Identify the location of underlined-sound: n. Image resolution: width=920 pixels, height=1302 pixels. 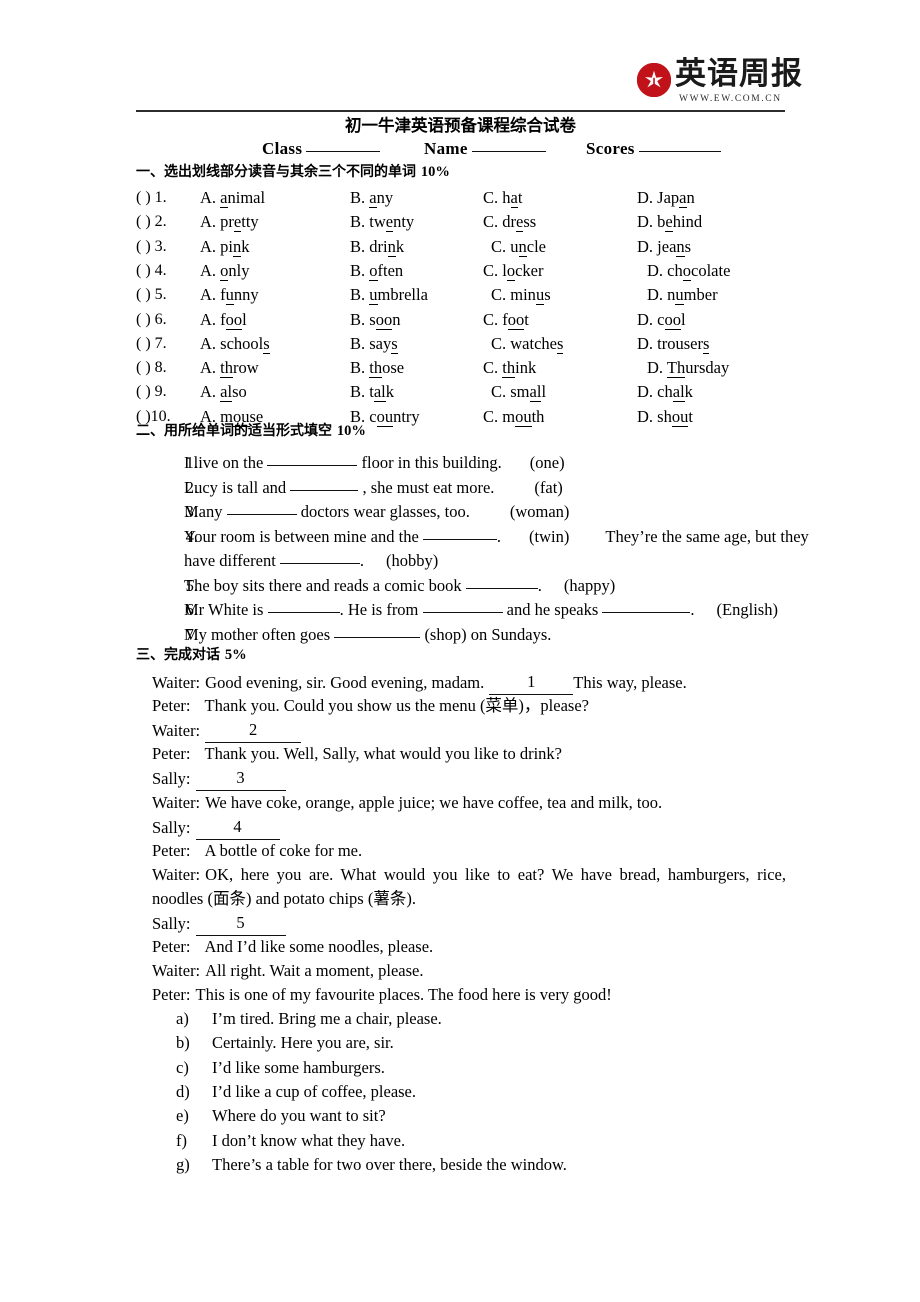
(237, 246).